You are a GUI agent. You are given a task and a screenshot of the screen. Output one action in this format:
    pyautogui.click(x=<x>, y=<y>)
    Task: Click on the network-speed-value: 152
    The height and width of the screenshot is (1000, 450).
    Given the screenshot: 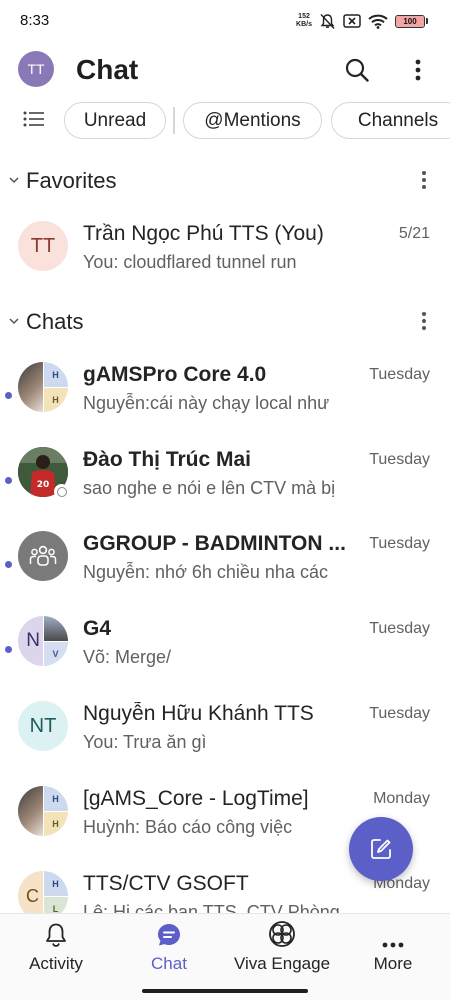 What is the action you would take?
    pyautogui.click(x=304, y=16)
    